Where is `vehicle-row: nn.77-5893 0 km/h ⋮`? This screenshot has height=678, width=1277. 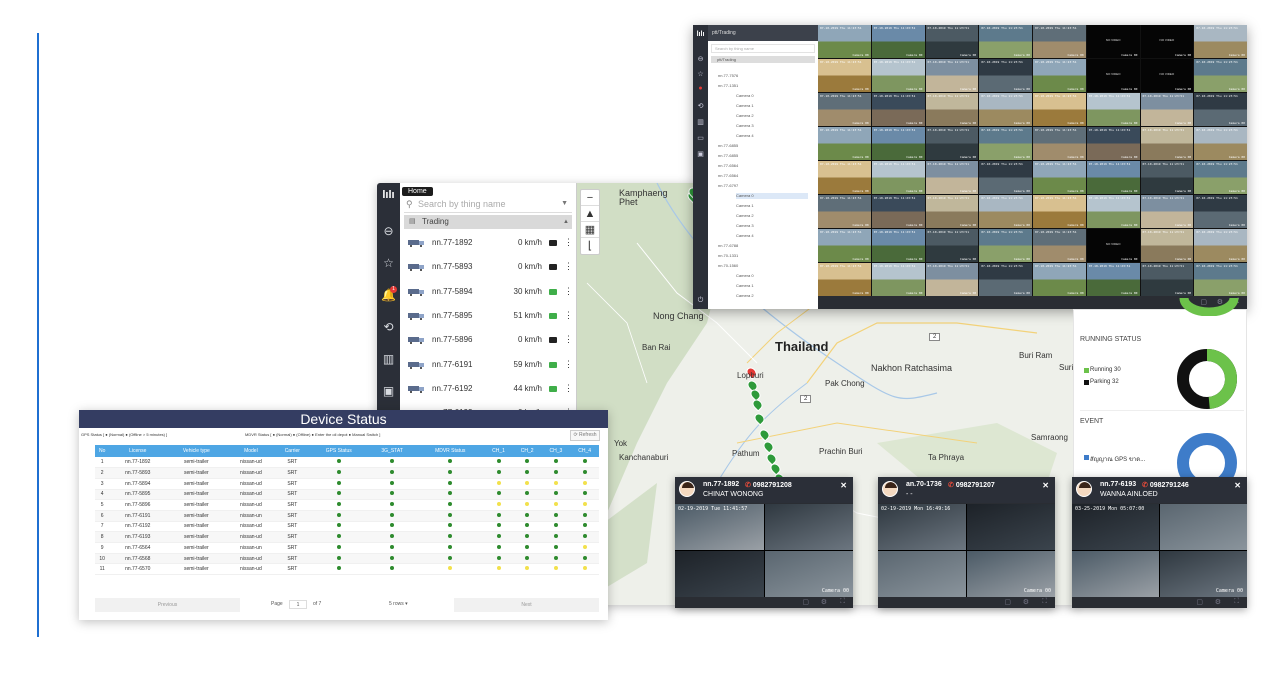 vehicle-row: nn.77-5893 0 km/h ⋮ is located at coordinates (488, 267).